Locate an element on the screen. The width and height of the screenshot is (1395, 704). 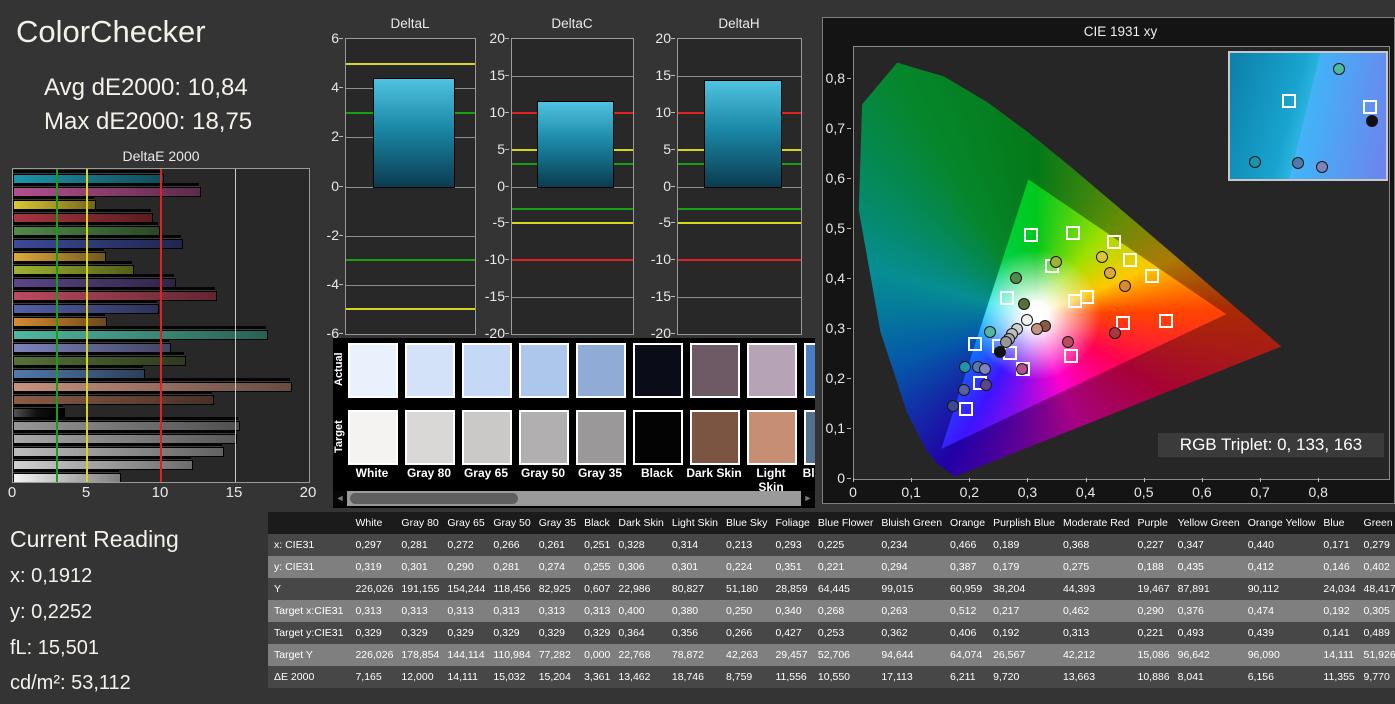
table-cell: Gray 80 is located at coordinates (420, 523).